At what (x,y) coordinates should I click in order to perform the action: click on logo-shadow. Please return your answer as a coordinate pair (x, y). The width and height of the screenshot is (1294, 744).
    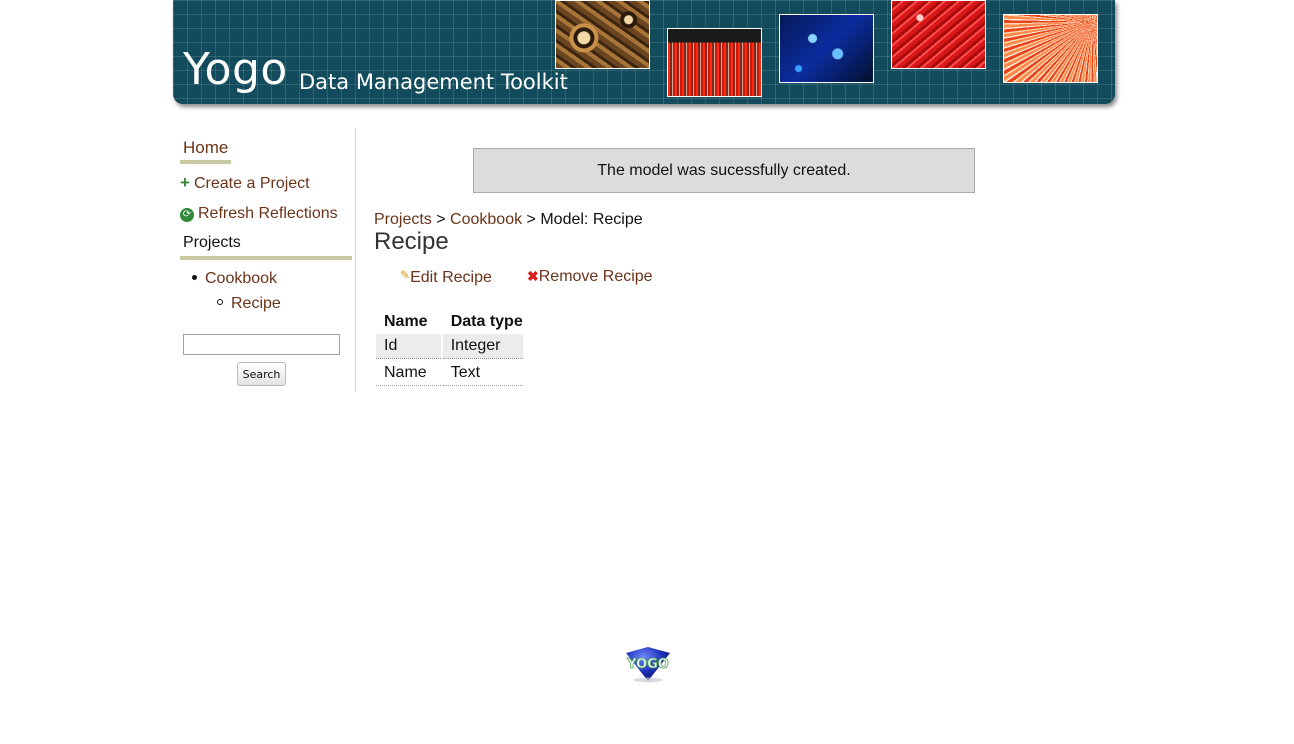
    Looking at the image, I should click on (648, 680).